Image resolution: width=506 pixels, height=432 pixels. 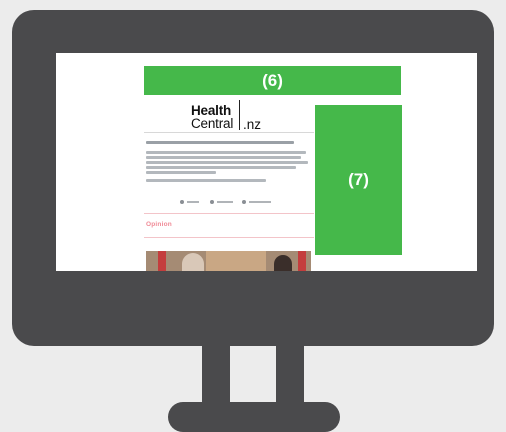 What do you see at coordinates (272, 80) in the screenshot?
I see `callout-box-6: (6)` at bounding box center [272, 80].